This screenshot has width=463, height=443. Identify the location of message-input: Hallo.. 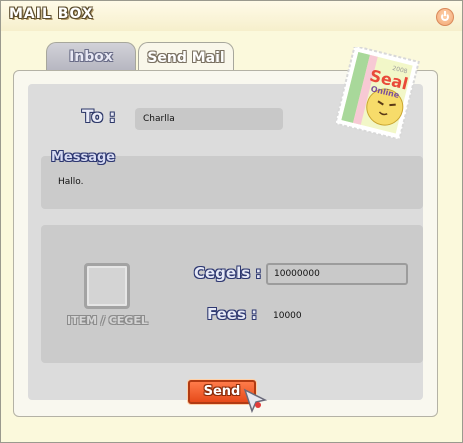
(71, 182).